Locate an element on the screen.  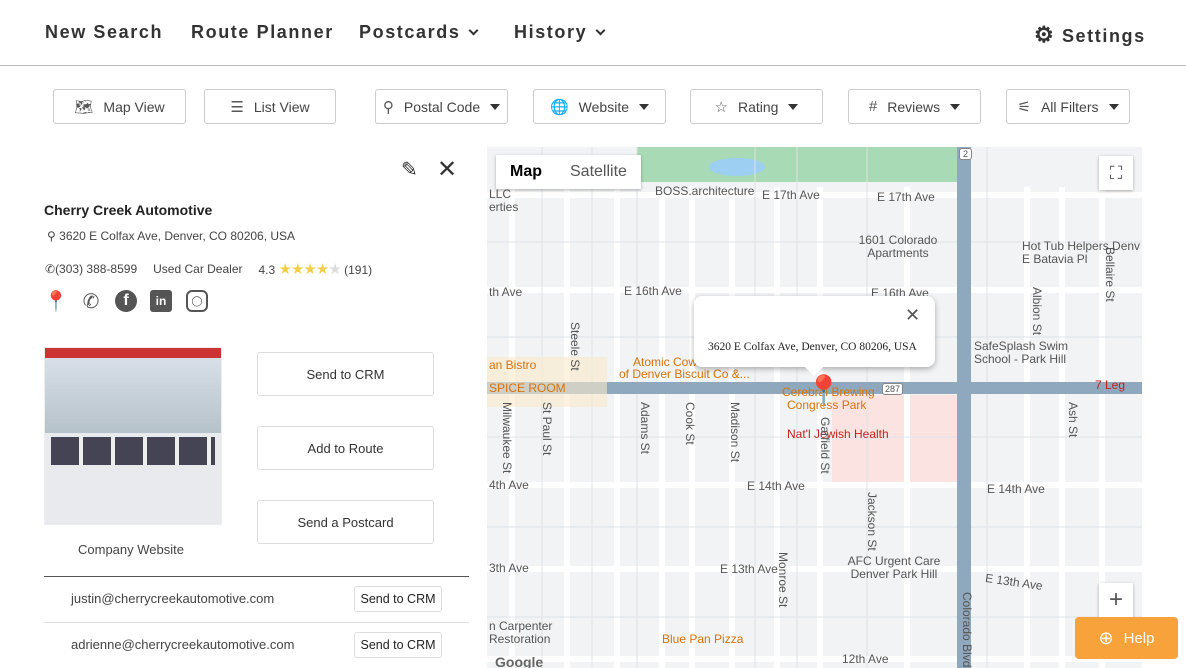
phone-row: ✆(303) 388-8599 is located at coordinates (91, 269).